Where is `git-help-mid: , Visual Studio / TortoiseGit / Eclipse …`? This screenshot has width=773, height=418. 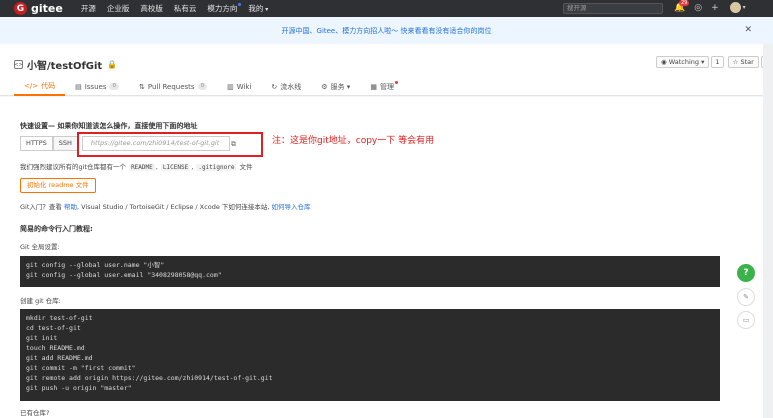 git-help-mid: , Visual Studio / TortoiseGit / Eclipse … is located at coordinates (173, 207).